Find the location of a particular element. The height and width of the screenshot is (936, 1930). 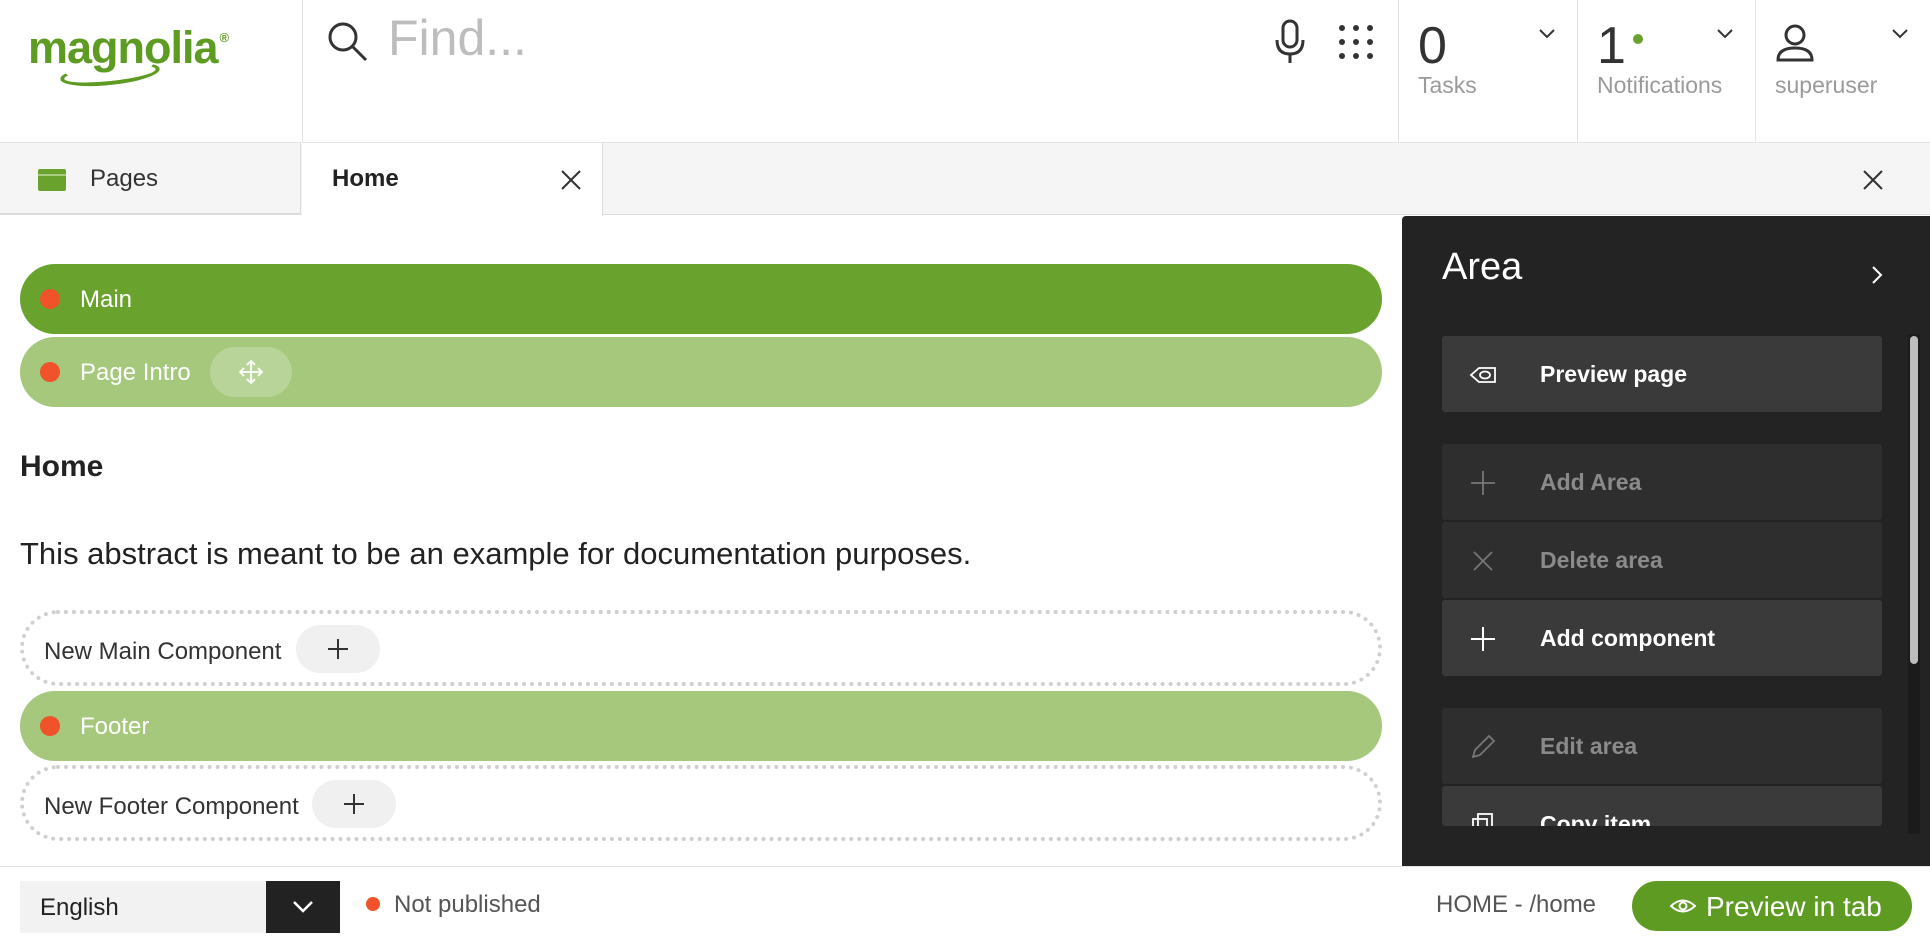

new-footer-component-label: New Footer Component is located at coordinates (171, 806).